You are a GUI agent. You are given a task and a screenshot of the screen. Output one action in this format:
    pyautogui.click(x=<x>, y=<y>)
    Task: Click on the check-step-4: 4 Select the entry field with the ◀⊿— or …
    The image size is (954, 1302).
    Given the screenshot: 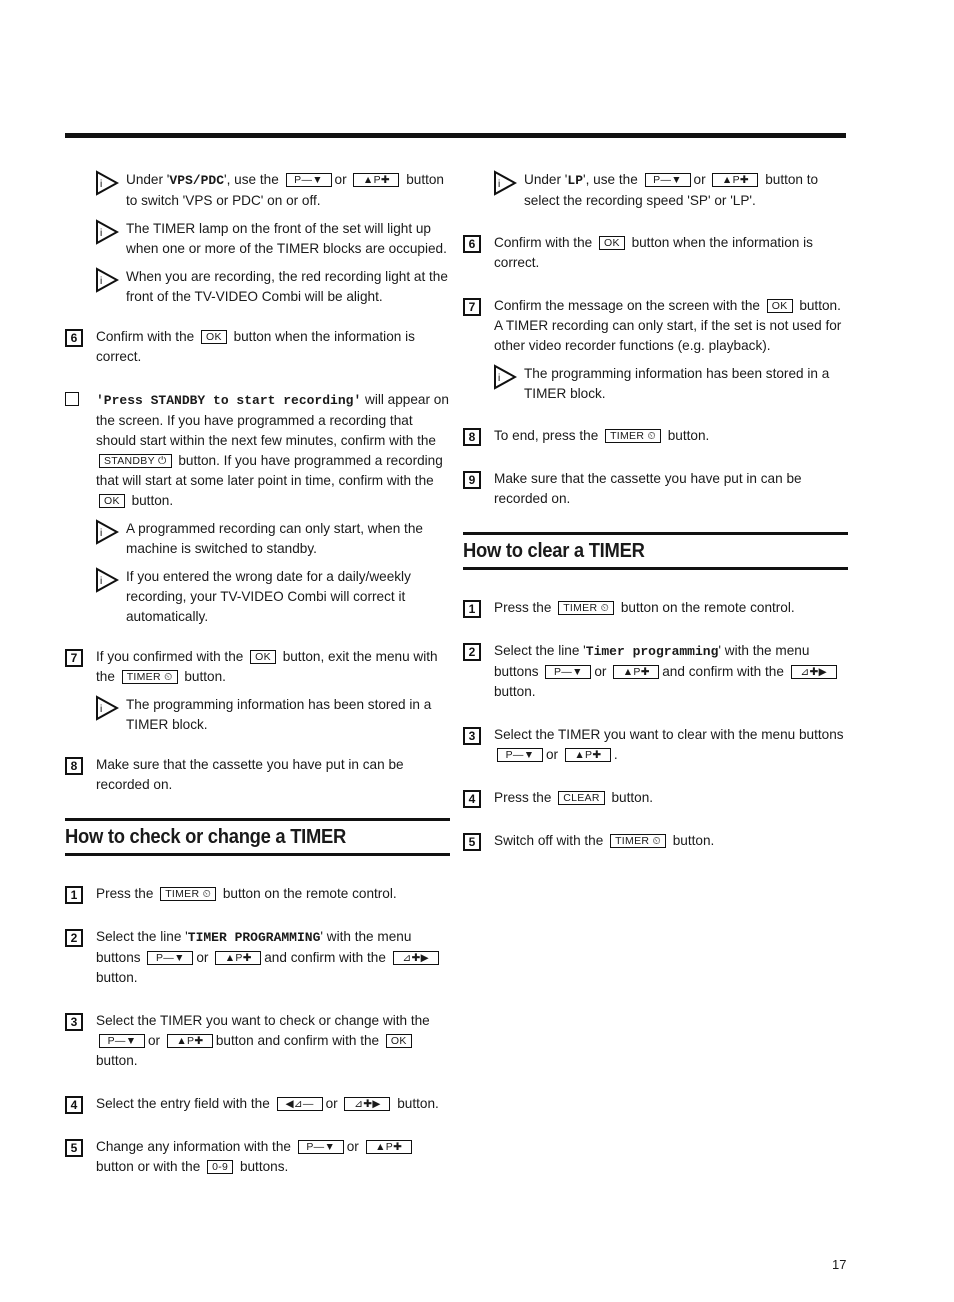 What is the action you would take?
    pyautogui.click(x=257, y=1104)
    